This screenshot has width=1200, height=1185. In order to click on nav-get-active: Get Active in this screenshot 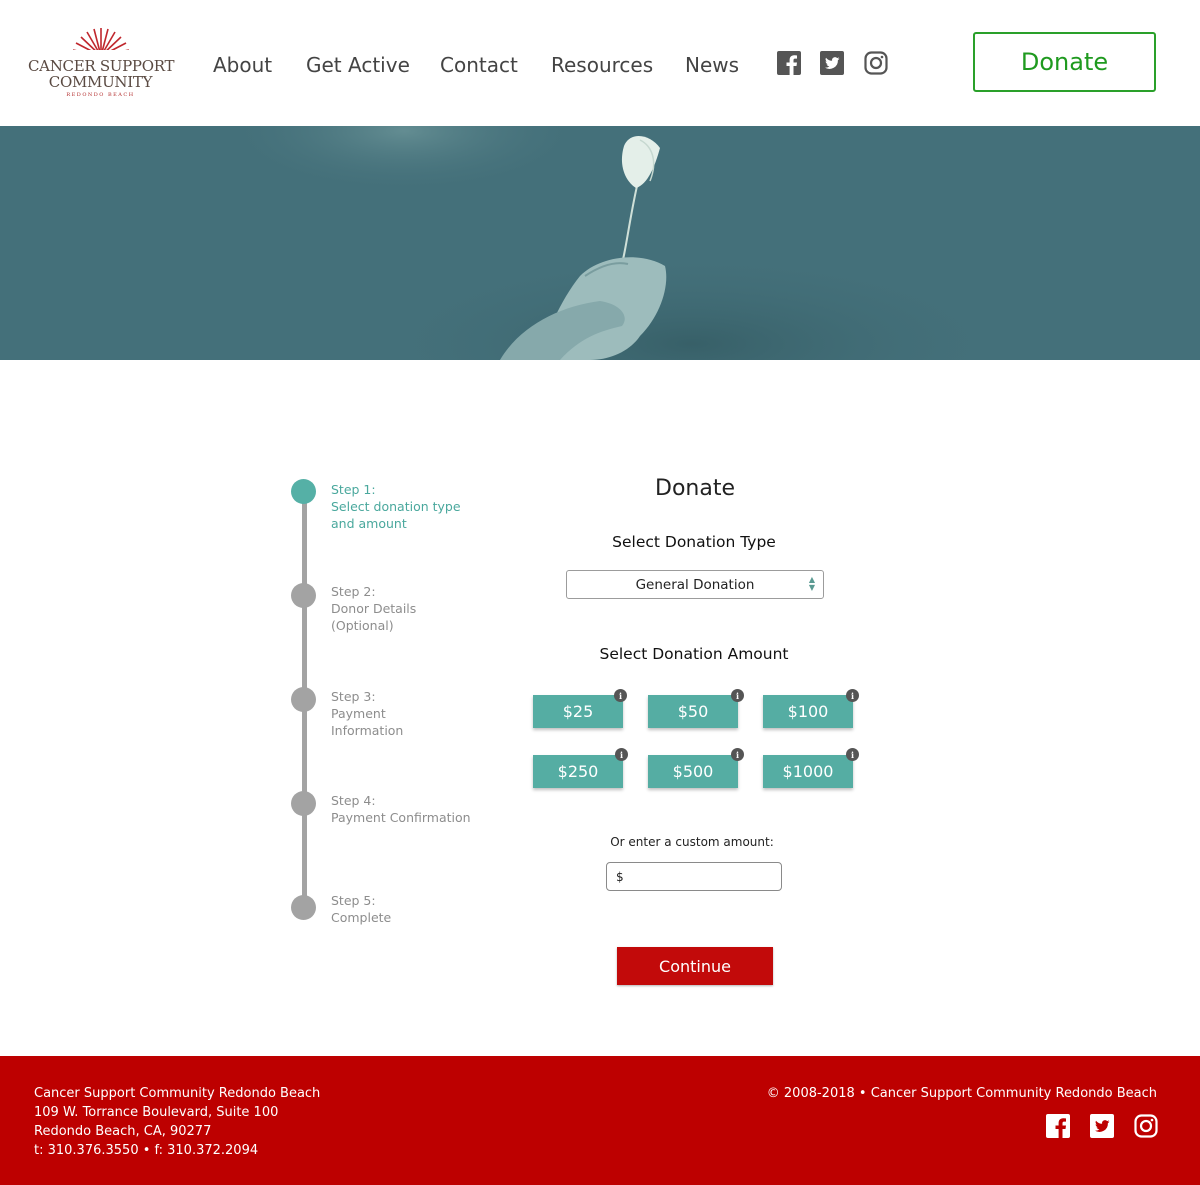, I will do `click(358, 65)`.